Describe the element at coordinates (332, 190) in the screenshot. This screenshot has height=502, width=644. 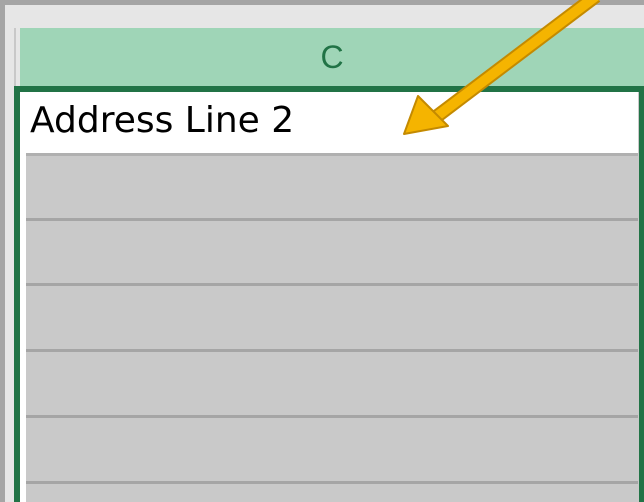
I see `cell-c2` at that location.